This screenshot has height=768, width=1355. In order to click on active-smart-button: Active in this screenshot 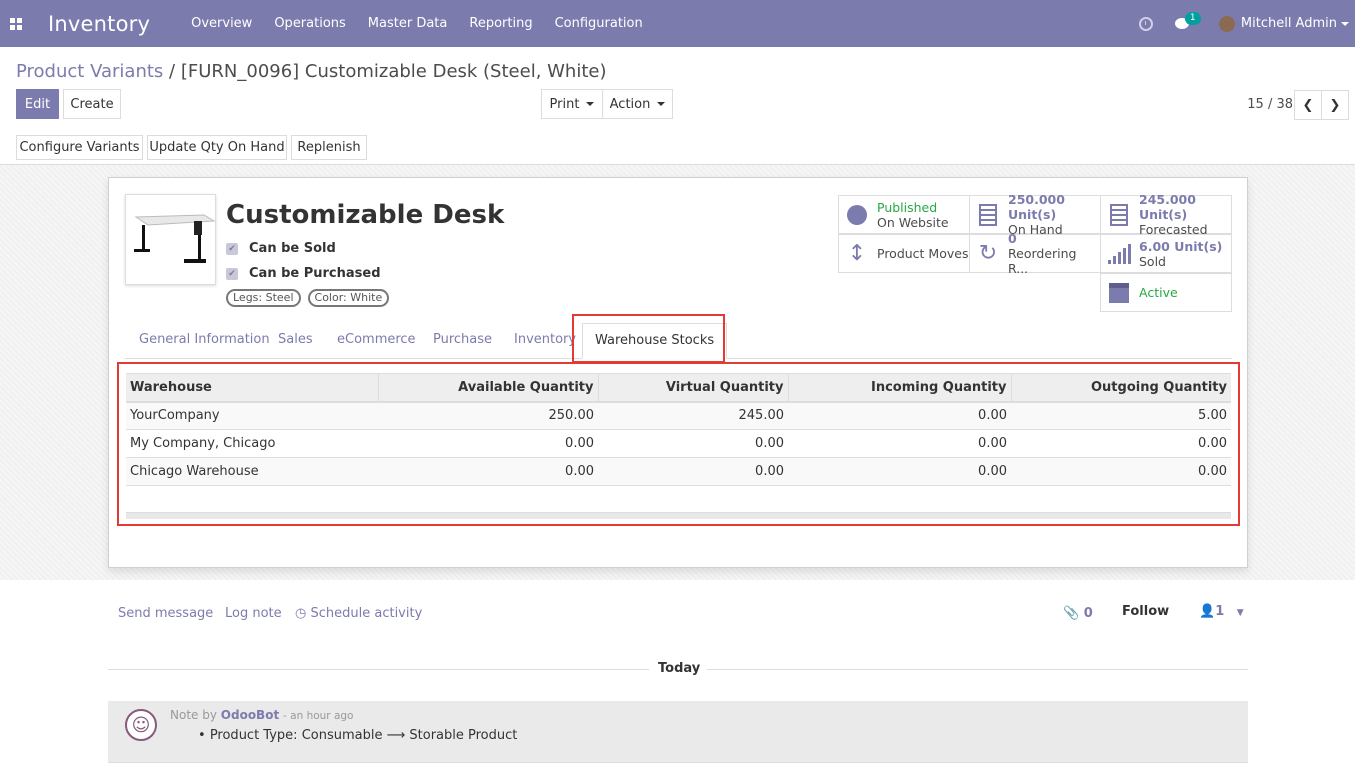, I will do `click(1166, 292)`.